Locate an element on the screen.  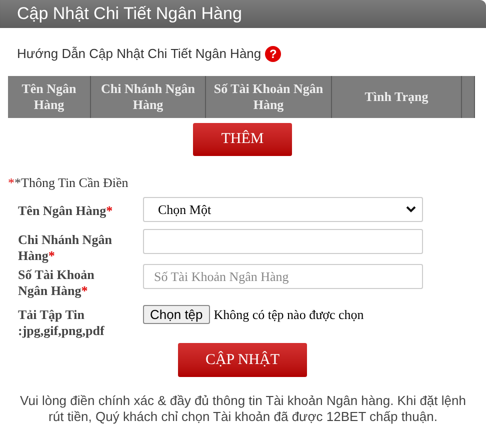
input-field is located at coordinates (283, 241).